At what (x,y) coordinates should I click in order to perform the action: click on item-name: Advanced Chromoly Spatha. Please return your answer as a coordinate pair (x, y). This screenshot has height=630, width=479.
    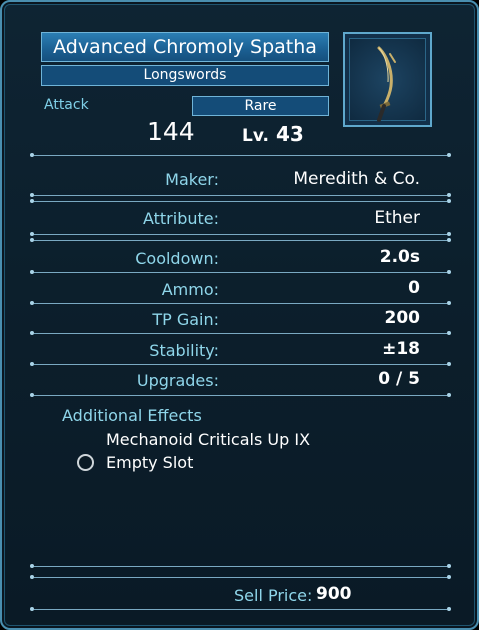
    Looking at the image, I should click on (185, 47).